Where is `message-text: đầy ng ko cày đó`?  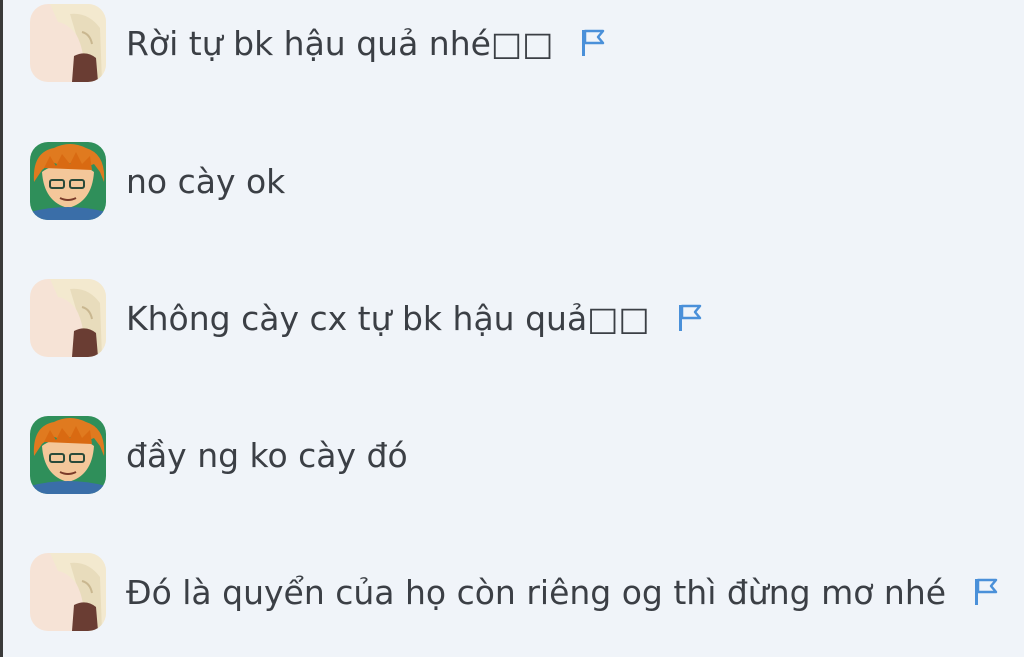
message-text: đầy ng ko cày đó is located at coordinates (267, 455).